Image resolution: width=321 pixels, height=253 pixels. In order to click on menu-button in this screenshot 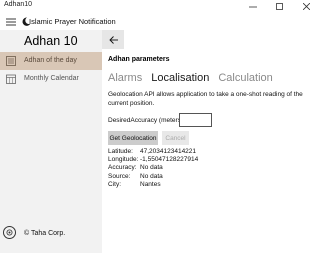, I will do `click(11, 21)`.